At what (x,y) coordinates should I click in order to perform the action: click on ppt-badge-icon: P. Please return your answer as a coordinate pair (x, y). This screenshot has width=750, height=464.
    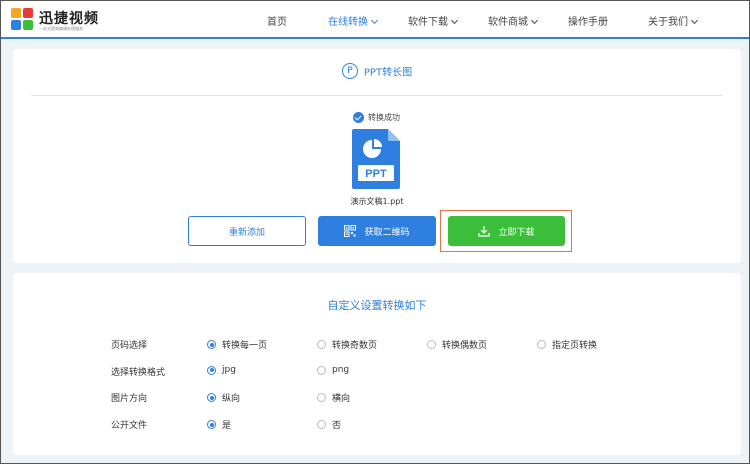
    Looking at the image, I should click on (349, 71).